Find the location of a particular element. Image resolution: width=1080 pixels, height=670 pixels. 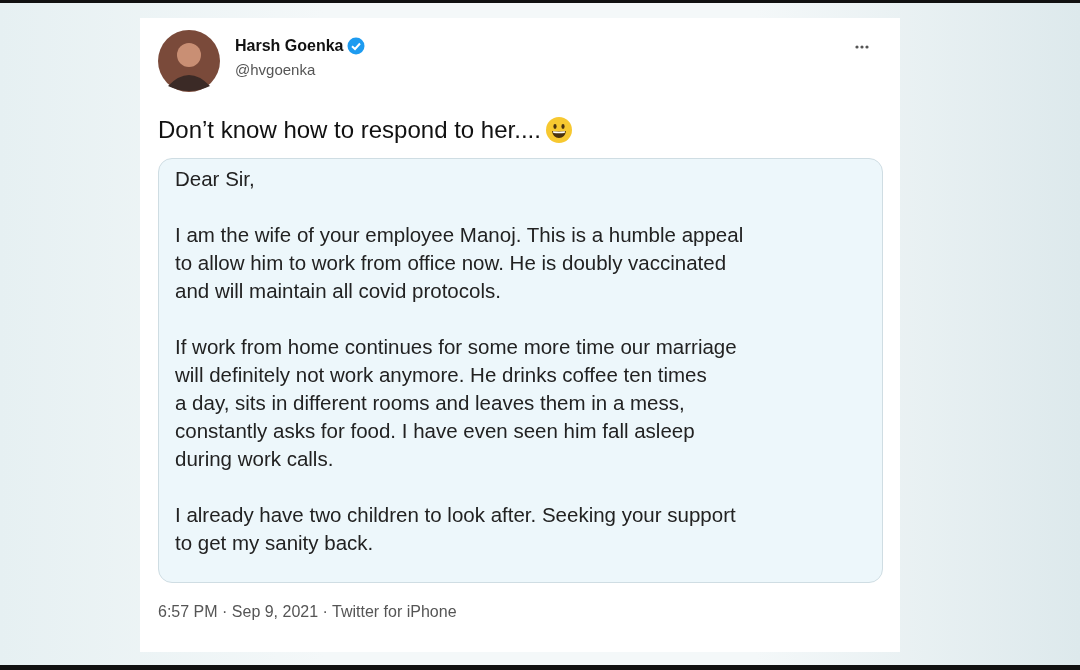

letter-paragraph: I already have two children to look after. Seeking your support to get my sanity back. is located at coordinates (456, 529).